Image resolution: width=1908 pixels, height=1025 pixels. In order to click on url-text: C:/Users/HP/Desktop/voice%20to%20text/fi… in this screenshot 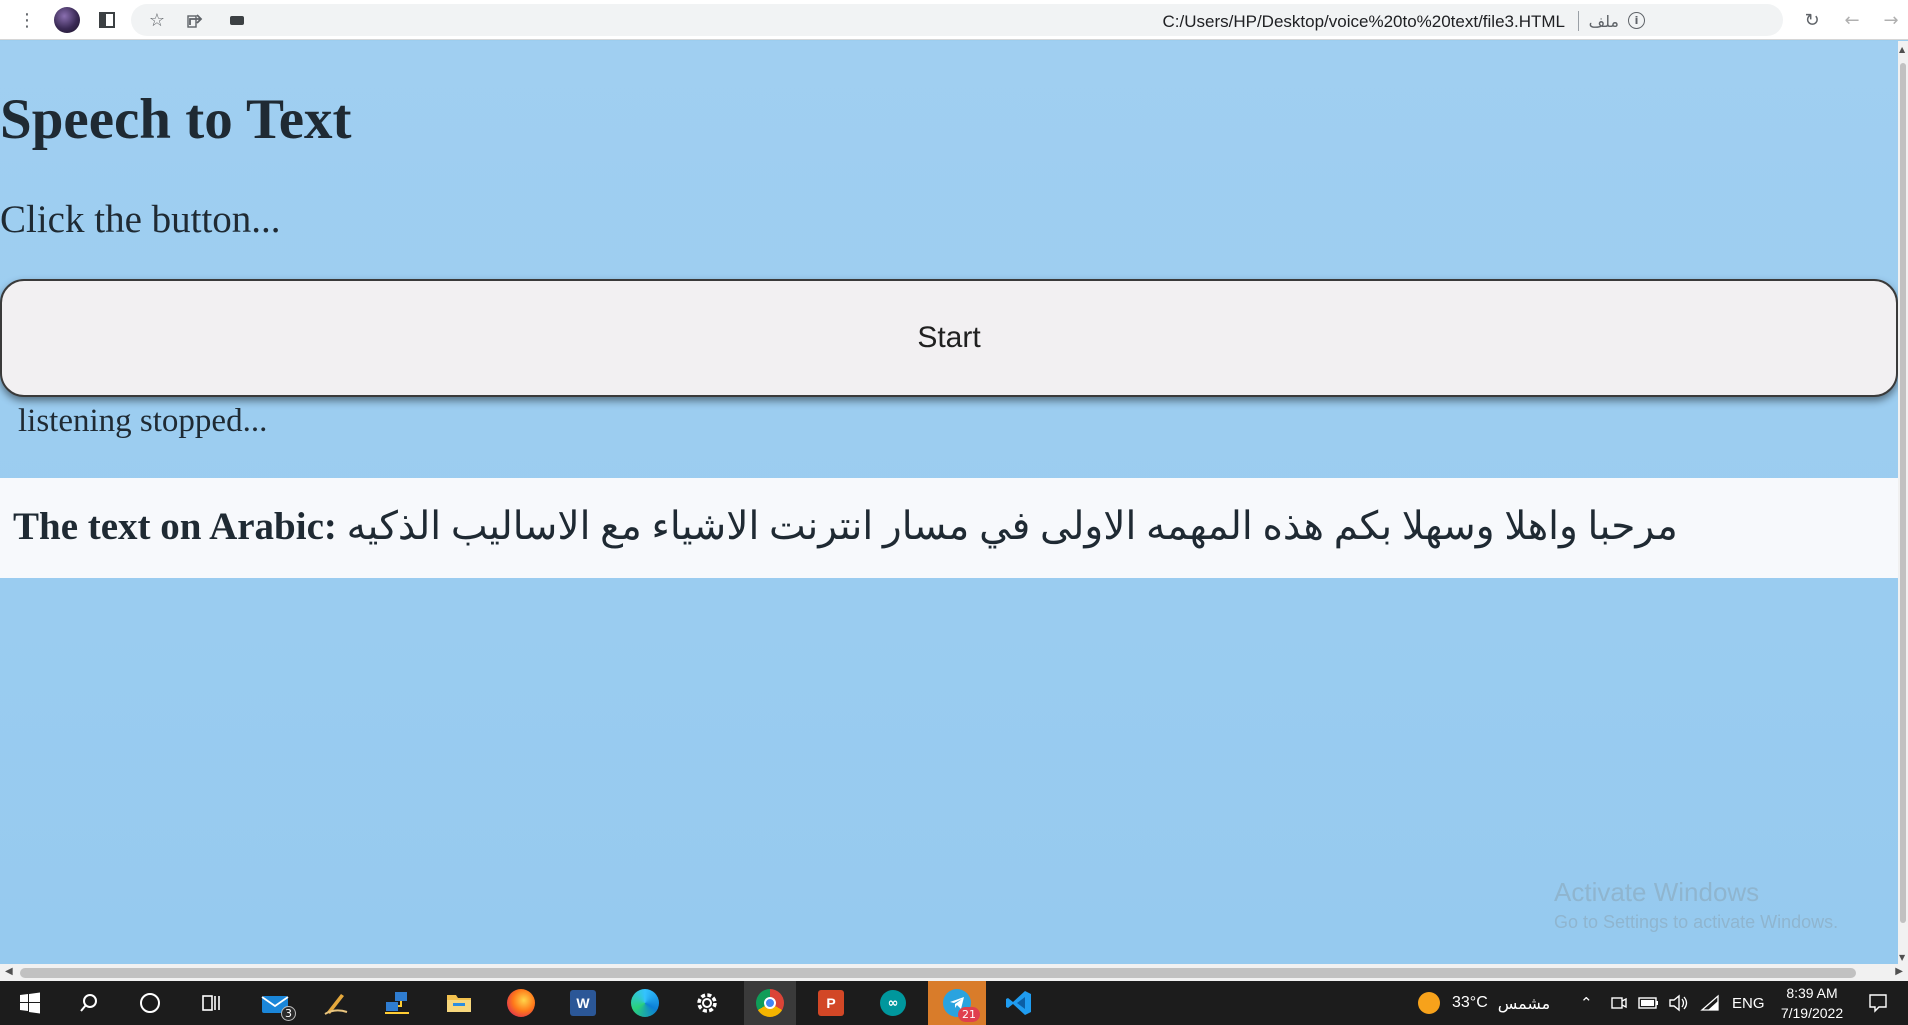, I will do `click(1364, 22)`.